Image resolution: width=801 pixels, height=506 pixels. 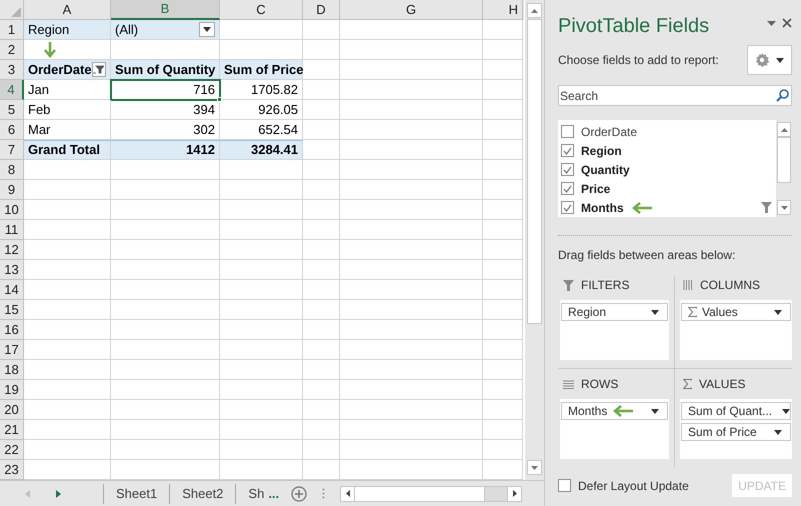 What do you see at coordinates (12, 190) in the screenshot?
I see `row-header: 9` at bounding box center [12, 190].